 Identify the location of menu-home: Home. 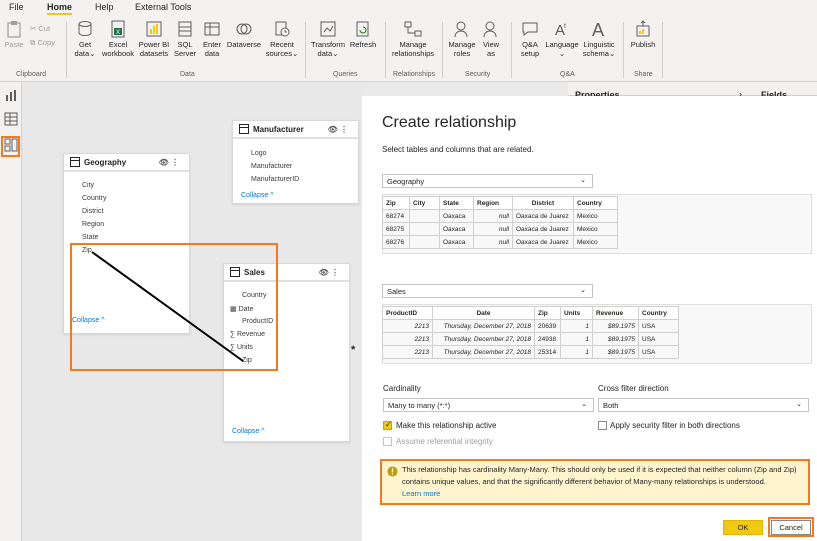
(60, 8).